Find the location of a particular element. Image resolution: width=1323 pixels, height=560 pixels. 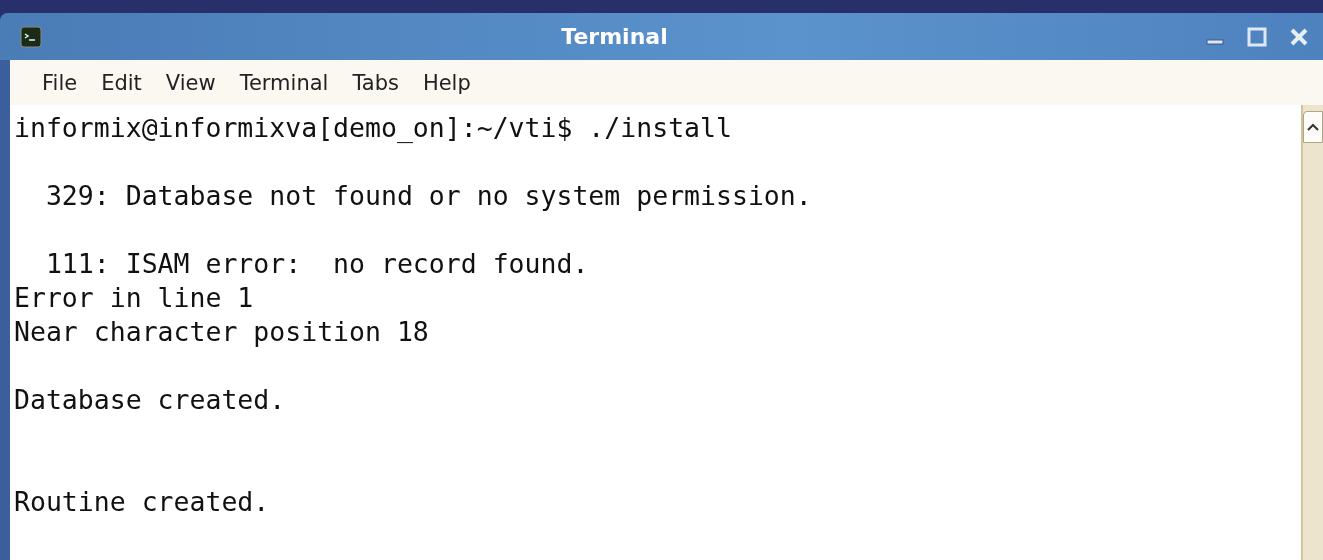

menu-item: Tabs is located at coordinates (375, 82).